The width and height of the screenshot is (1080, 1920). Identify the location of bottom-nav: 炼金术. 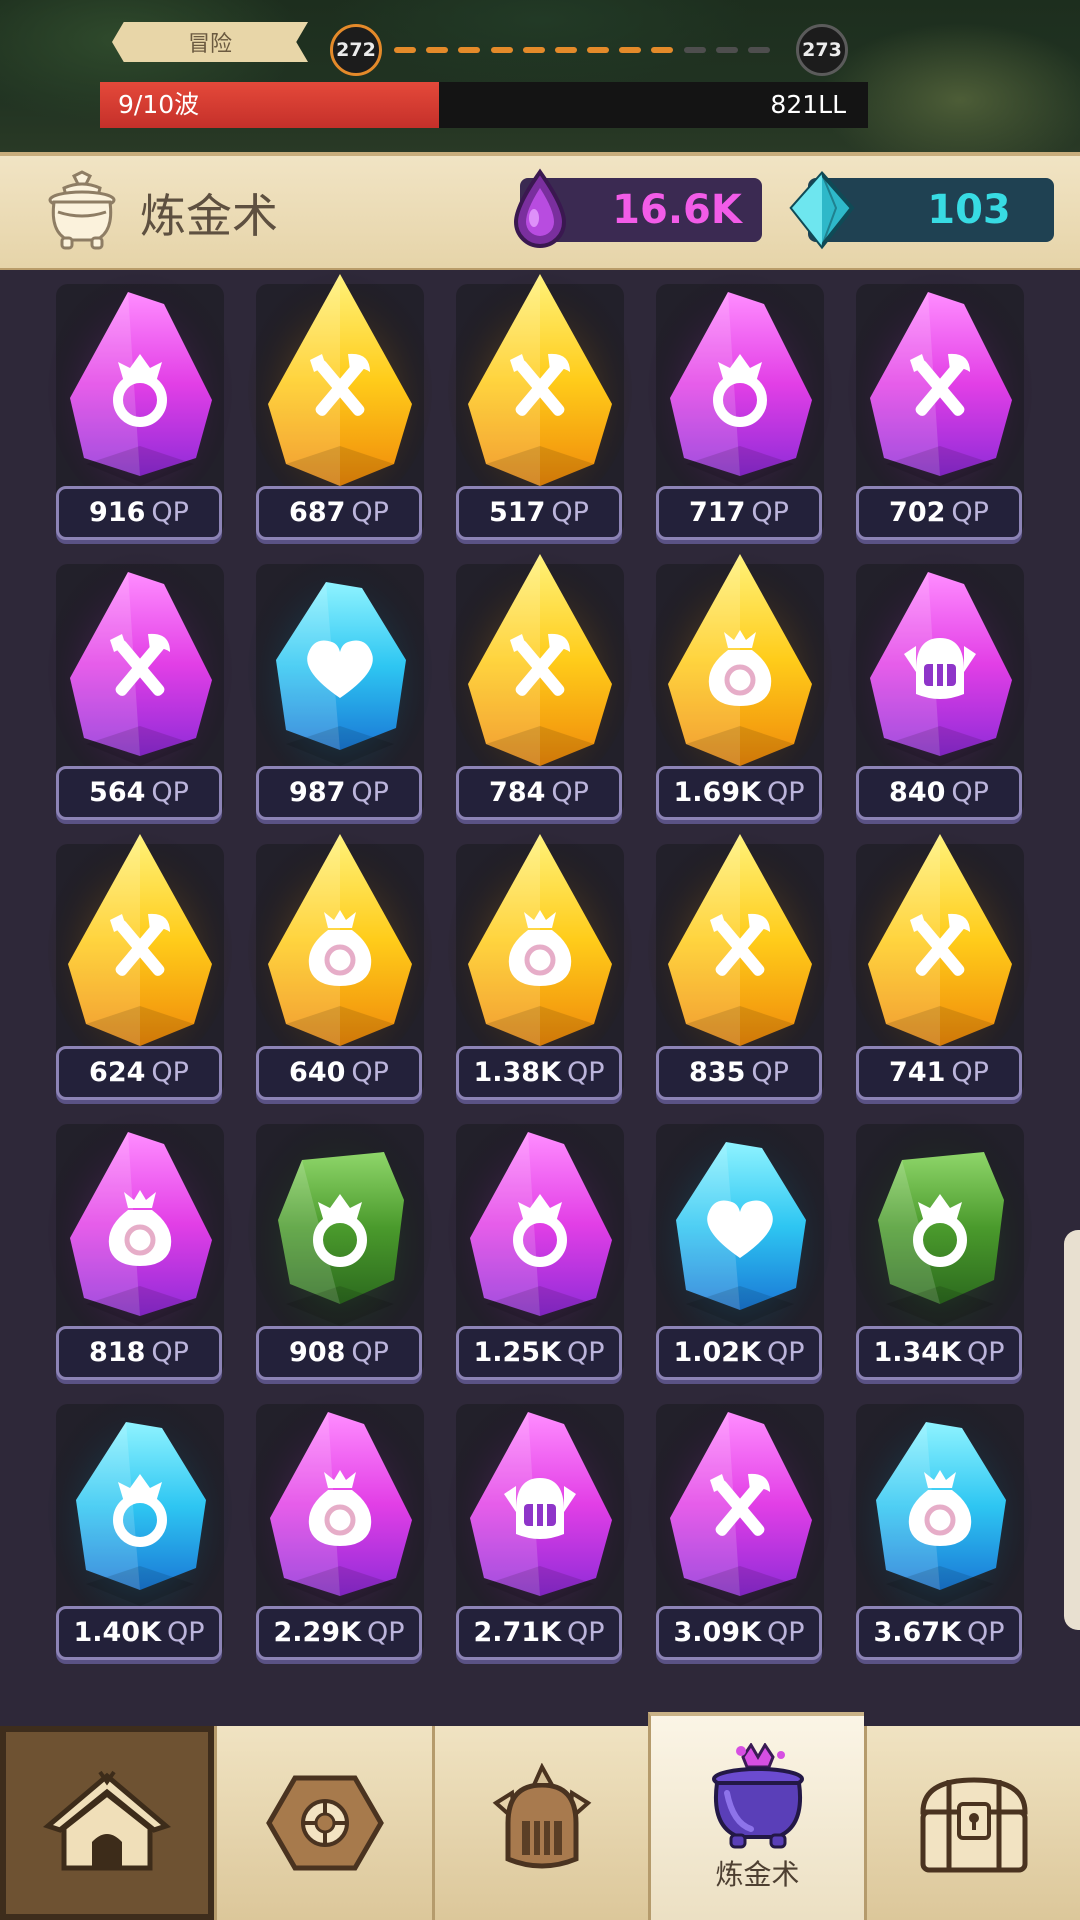
(540, 1816).